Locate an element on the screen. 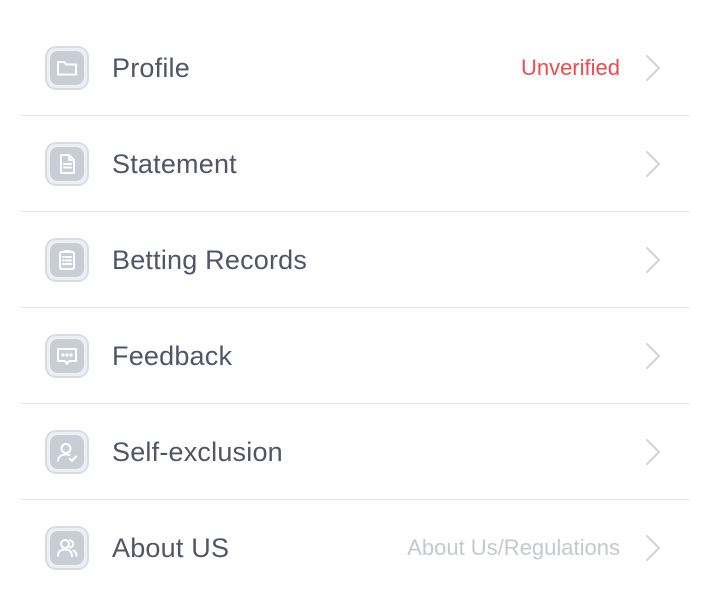 This screenshot has width=710, height=616. menu-item-label: Feedback is located at coordinates (172, 355).